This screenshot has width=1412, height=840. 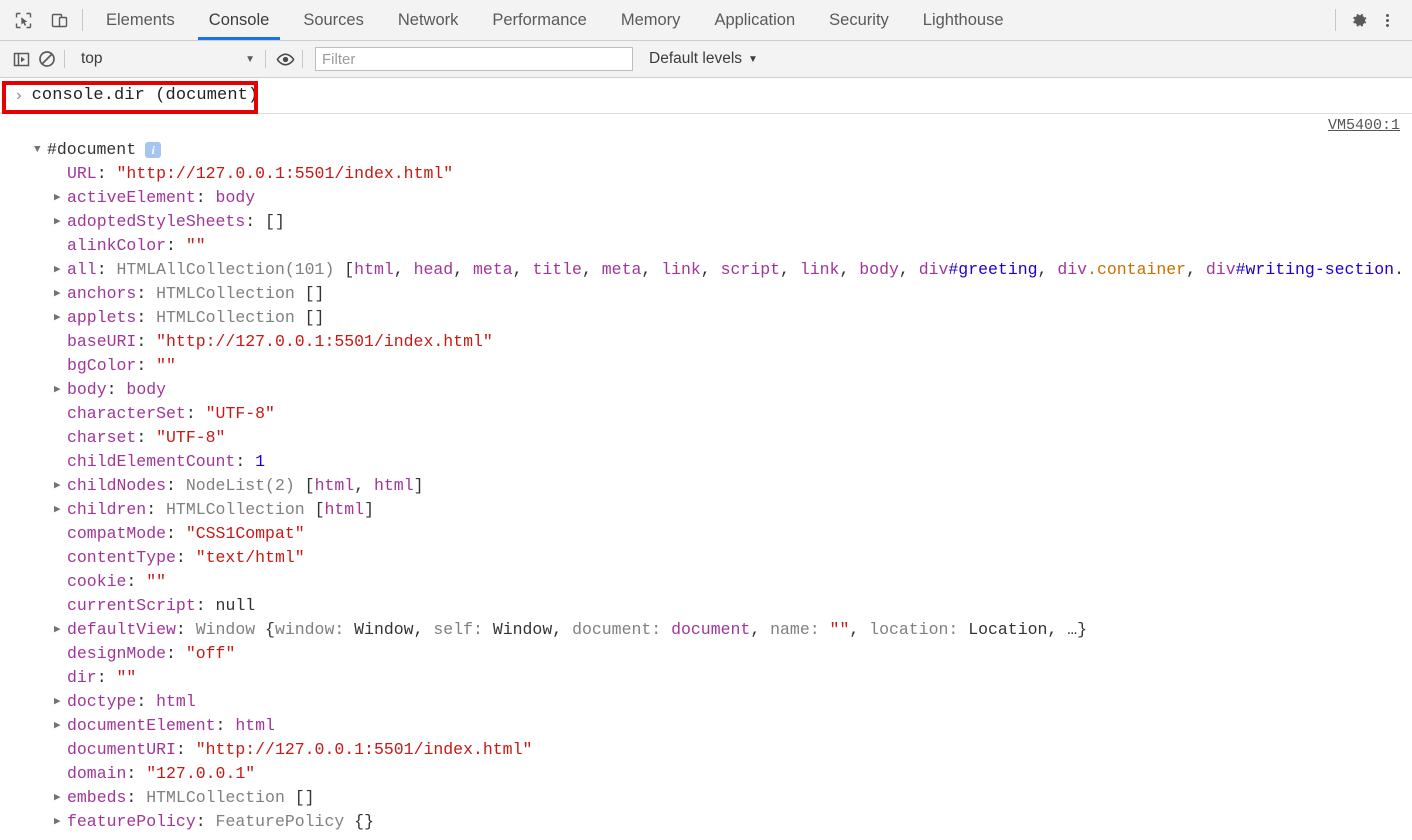 I want to click on value-token: link, so click(x=681, y=269).